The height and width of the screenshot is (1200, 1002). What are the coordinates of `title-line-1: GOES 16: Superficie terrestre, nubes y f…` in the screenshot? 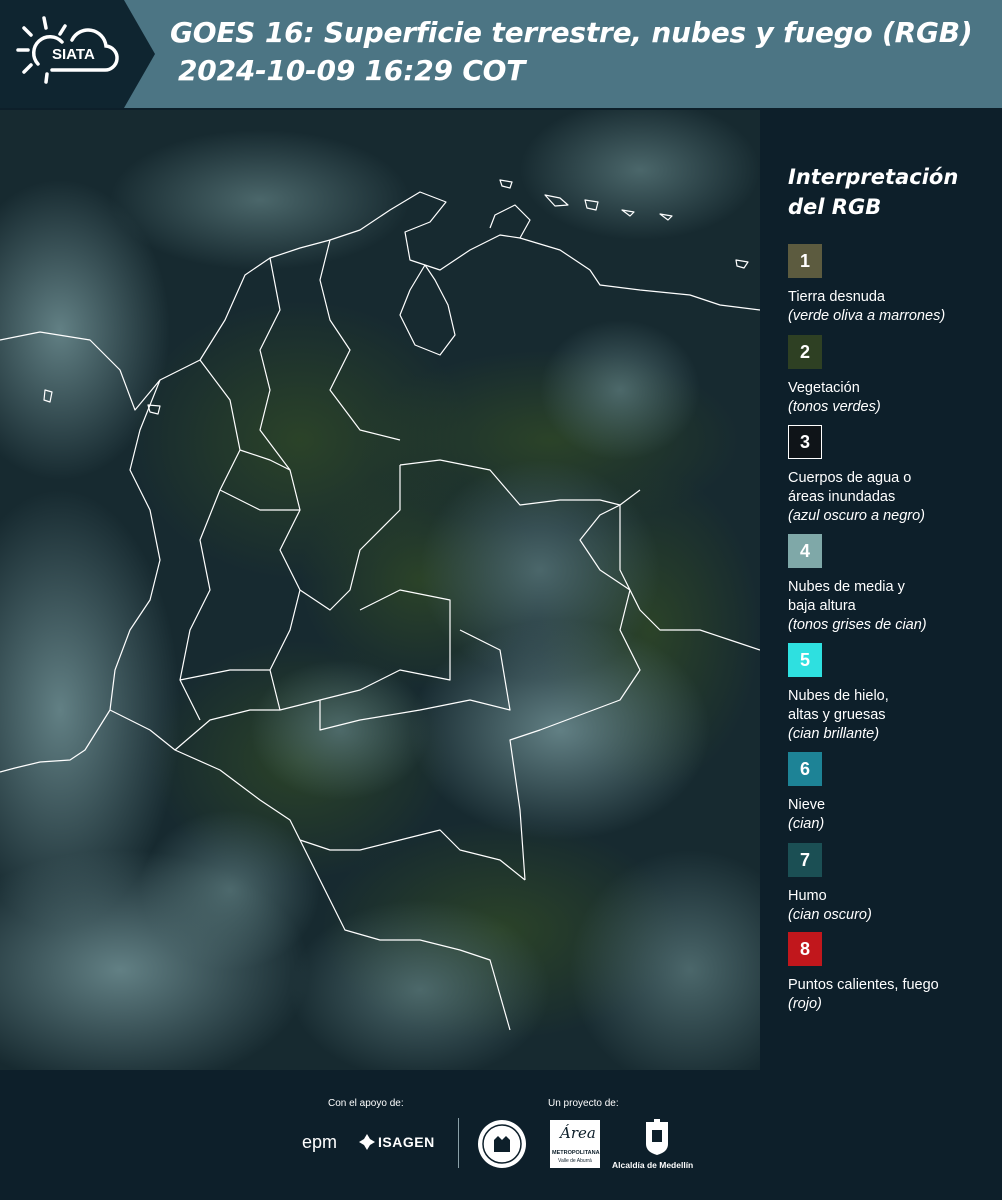 It's located at (571, 32).